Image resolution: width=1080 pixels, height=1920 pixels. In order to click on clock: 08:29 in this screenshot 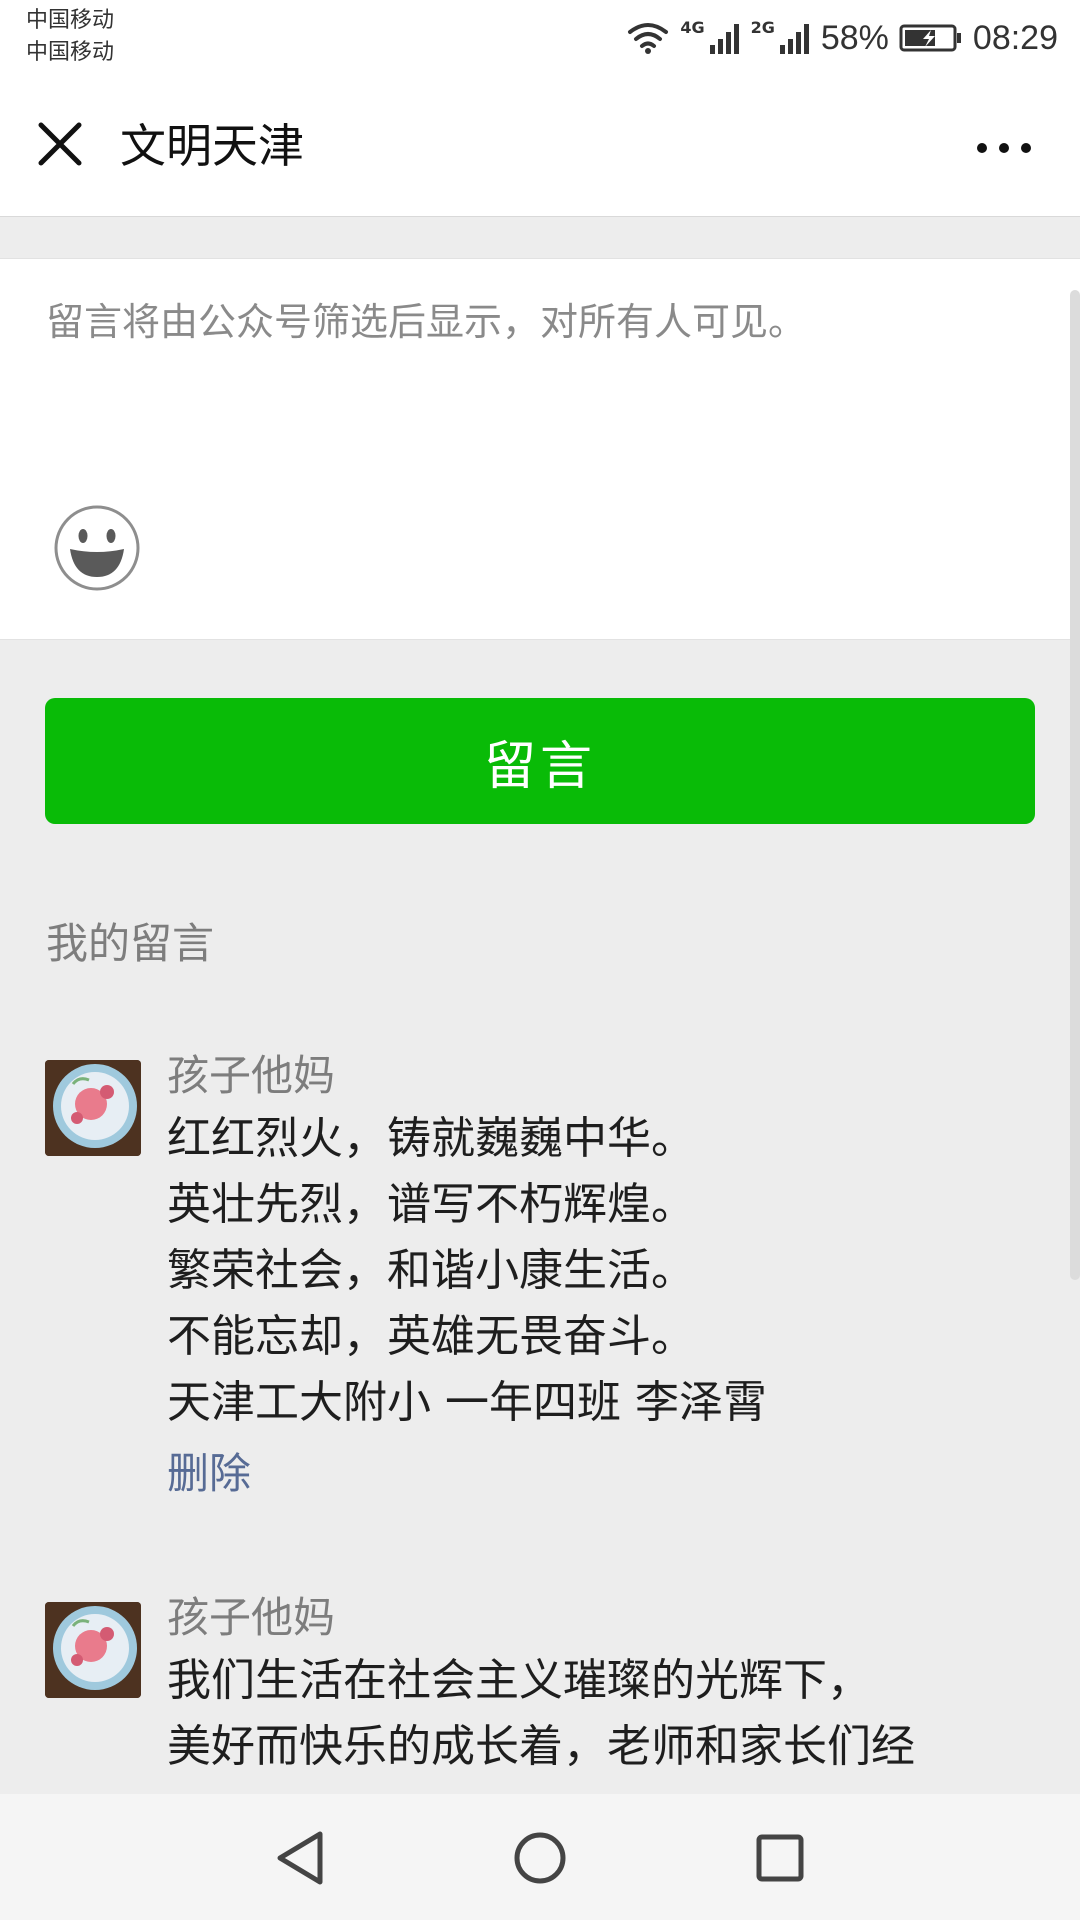, I will do `click(1015, 37)`.